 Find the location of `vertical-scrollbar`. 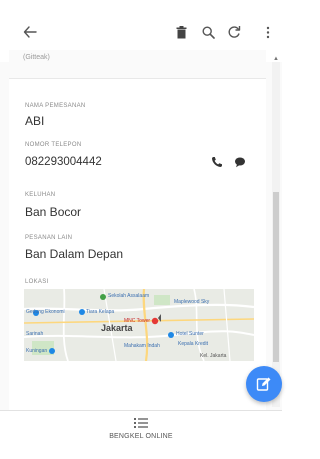

vertical-scrollbar is located at coordinates (276, 234).